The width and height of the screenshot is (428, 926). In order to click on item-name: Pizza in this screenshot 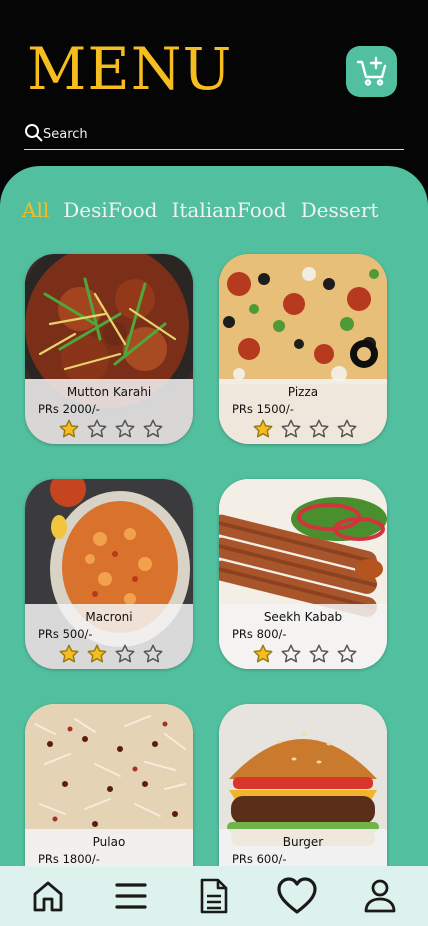, I will do `click(303, 392)`.